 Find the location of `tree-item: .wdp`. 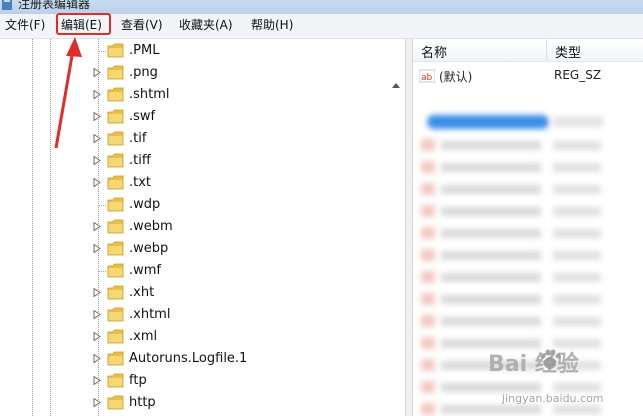

tree-item: .wdp is located at coordinates (200, 205).